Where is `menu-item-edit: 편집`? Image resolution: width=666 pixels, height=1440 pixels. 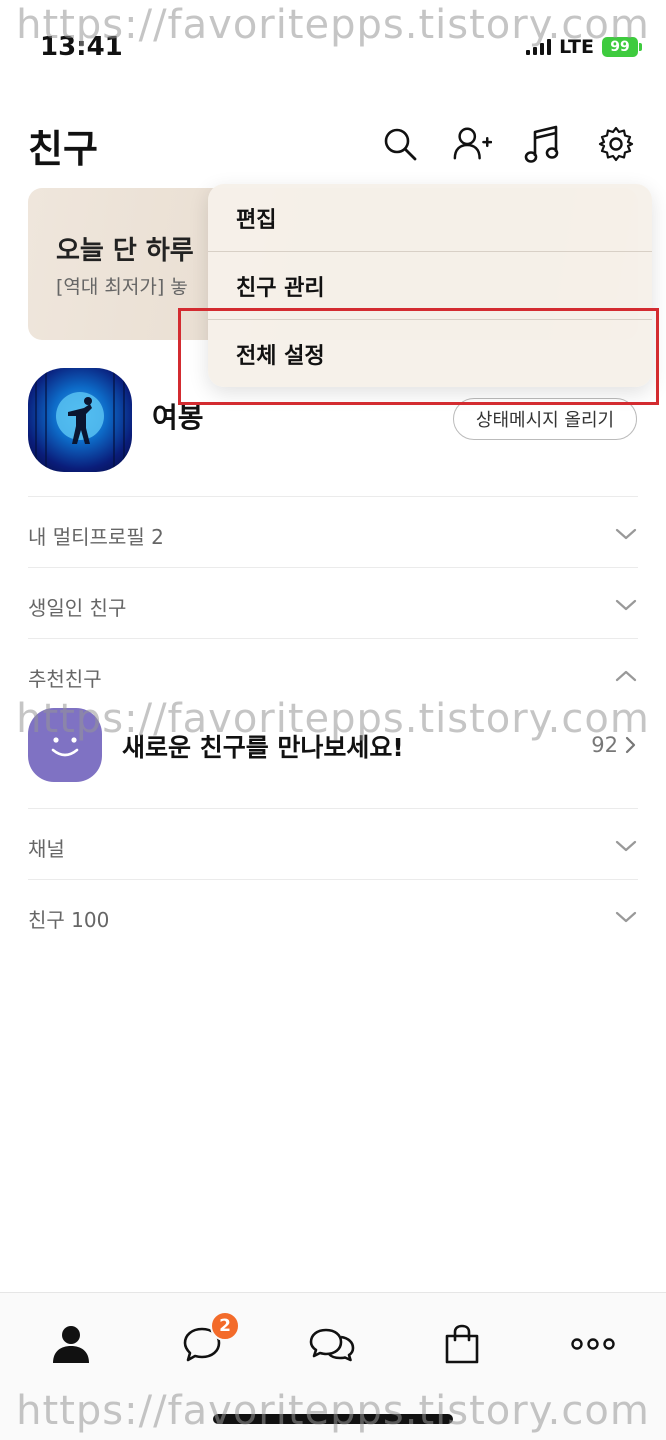 menu-item-edit: 편집 is located at coordinates (430, 217).